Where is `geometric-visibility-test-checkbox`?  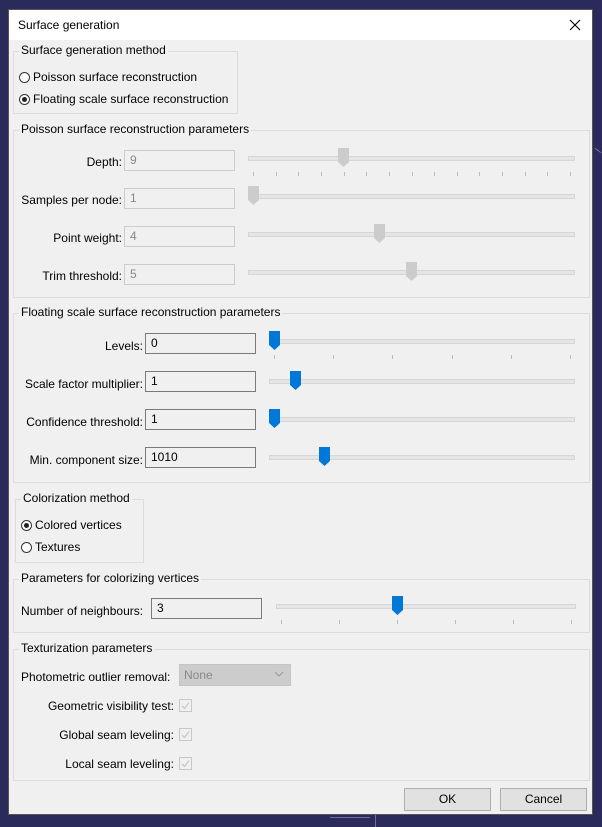 geometric-visibility-test-checkbox is located at coordinates (185, 705).